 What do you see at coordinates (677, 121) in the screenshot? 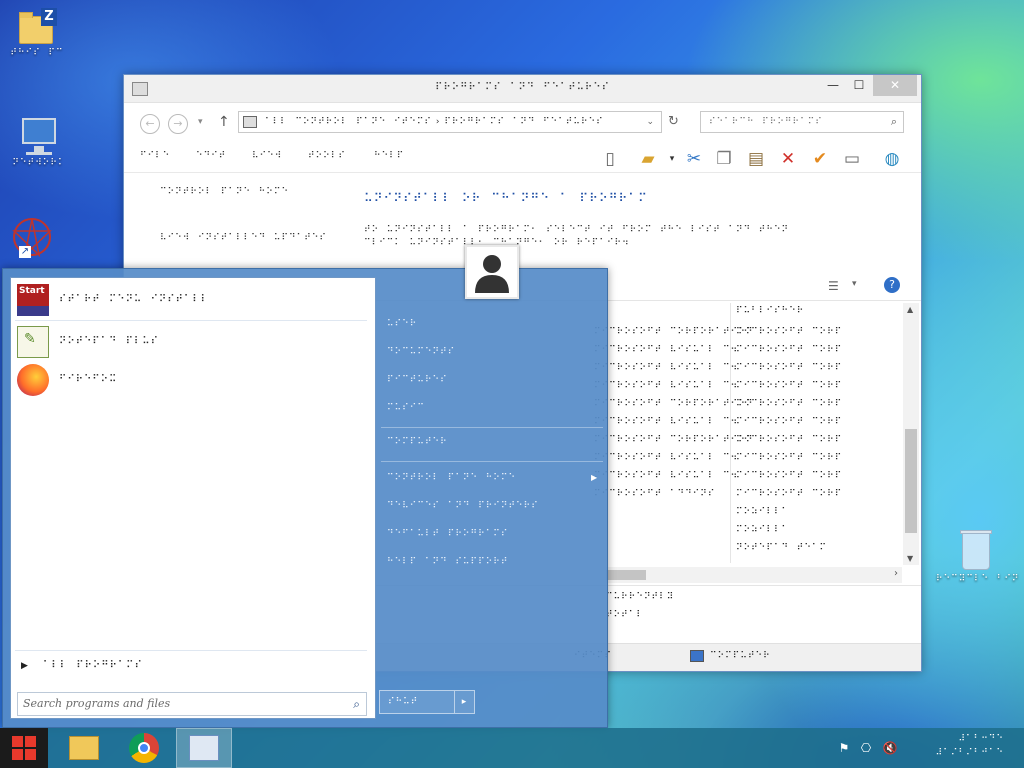
I see `refresh-icon: ↻` at bounding box center [677, 121].